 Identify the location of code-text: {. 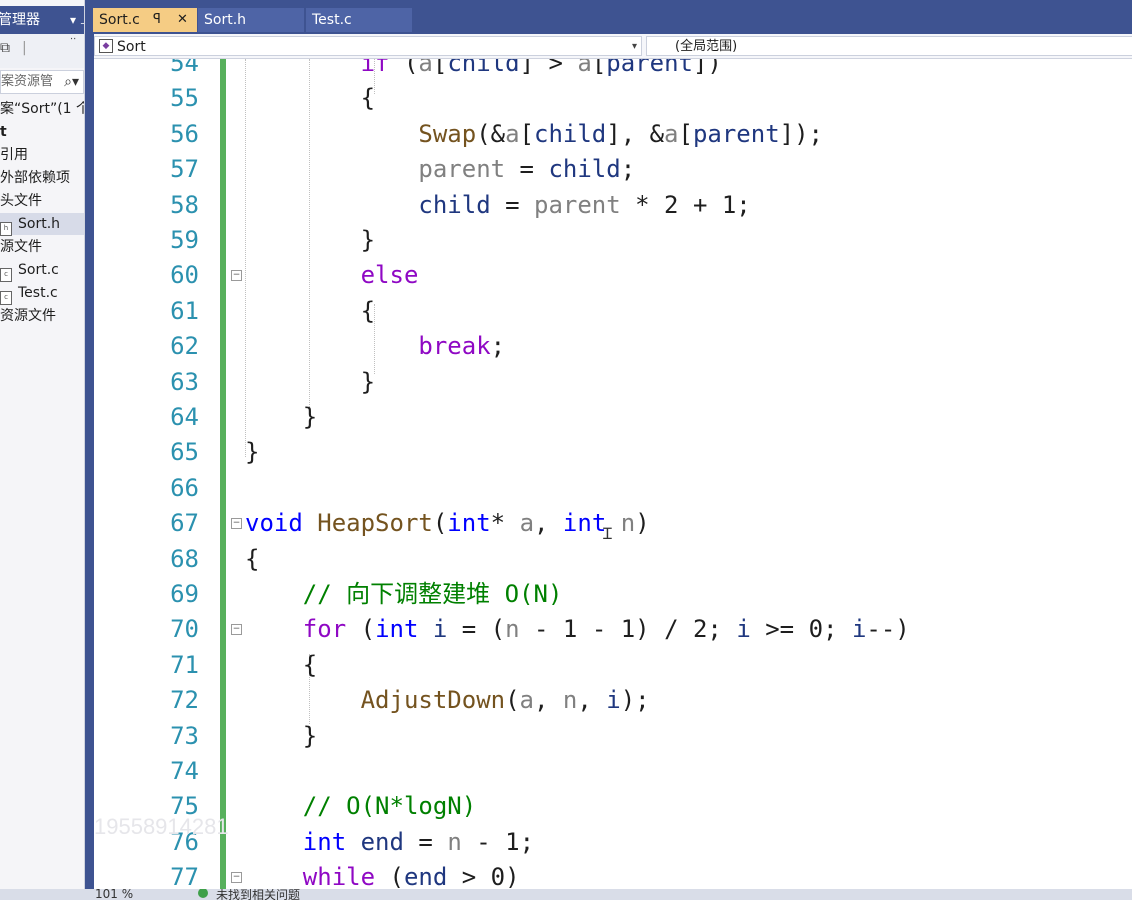
(281, 664).